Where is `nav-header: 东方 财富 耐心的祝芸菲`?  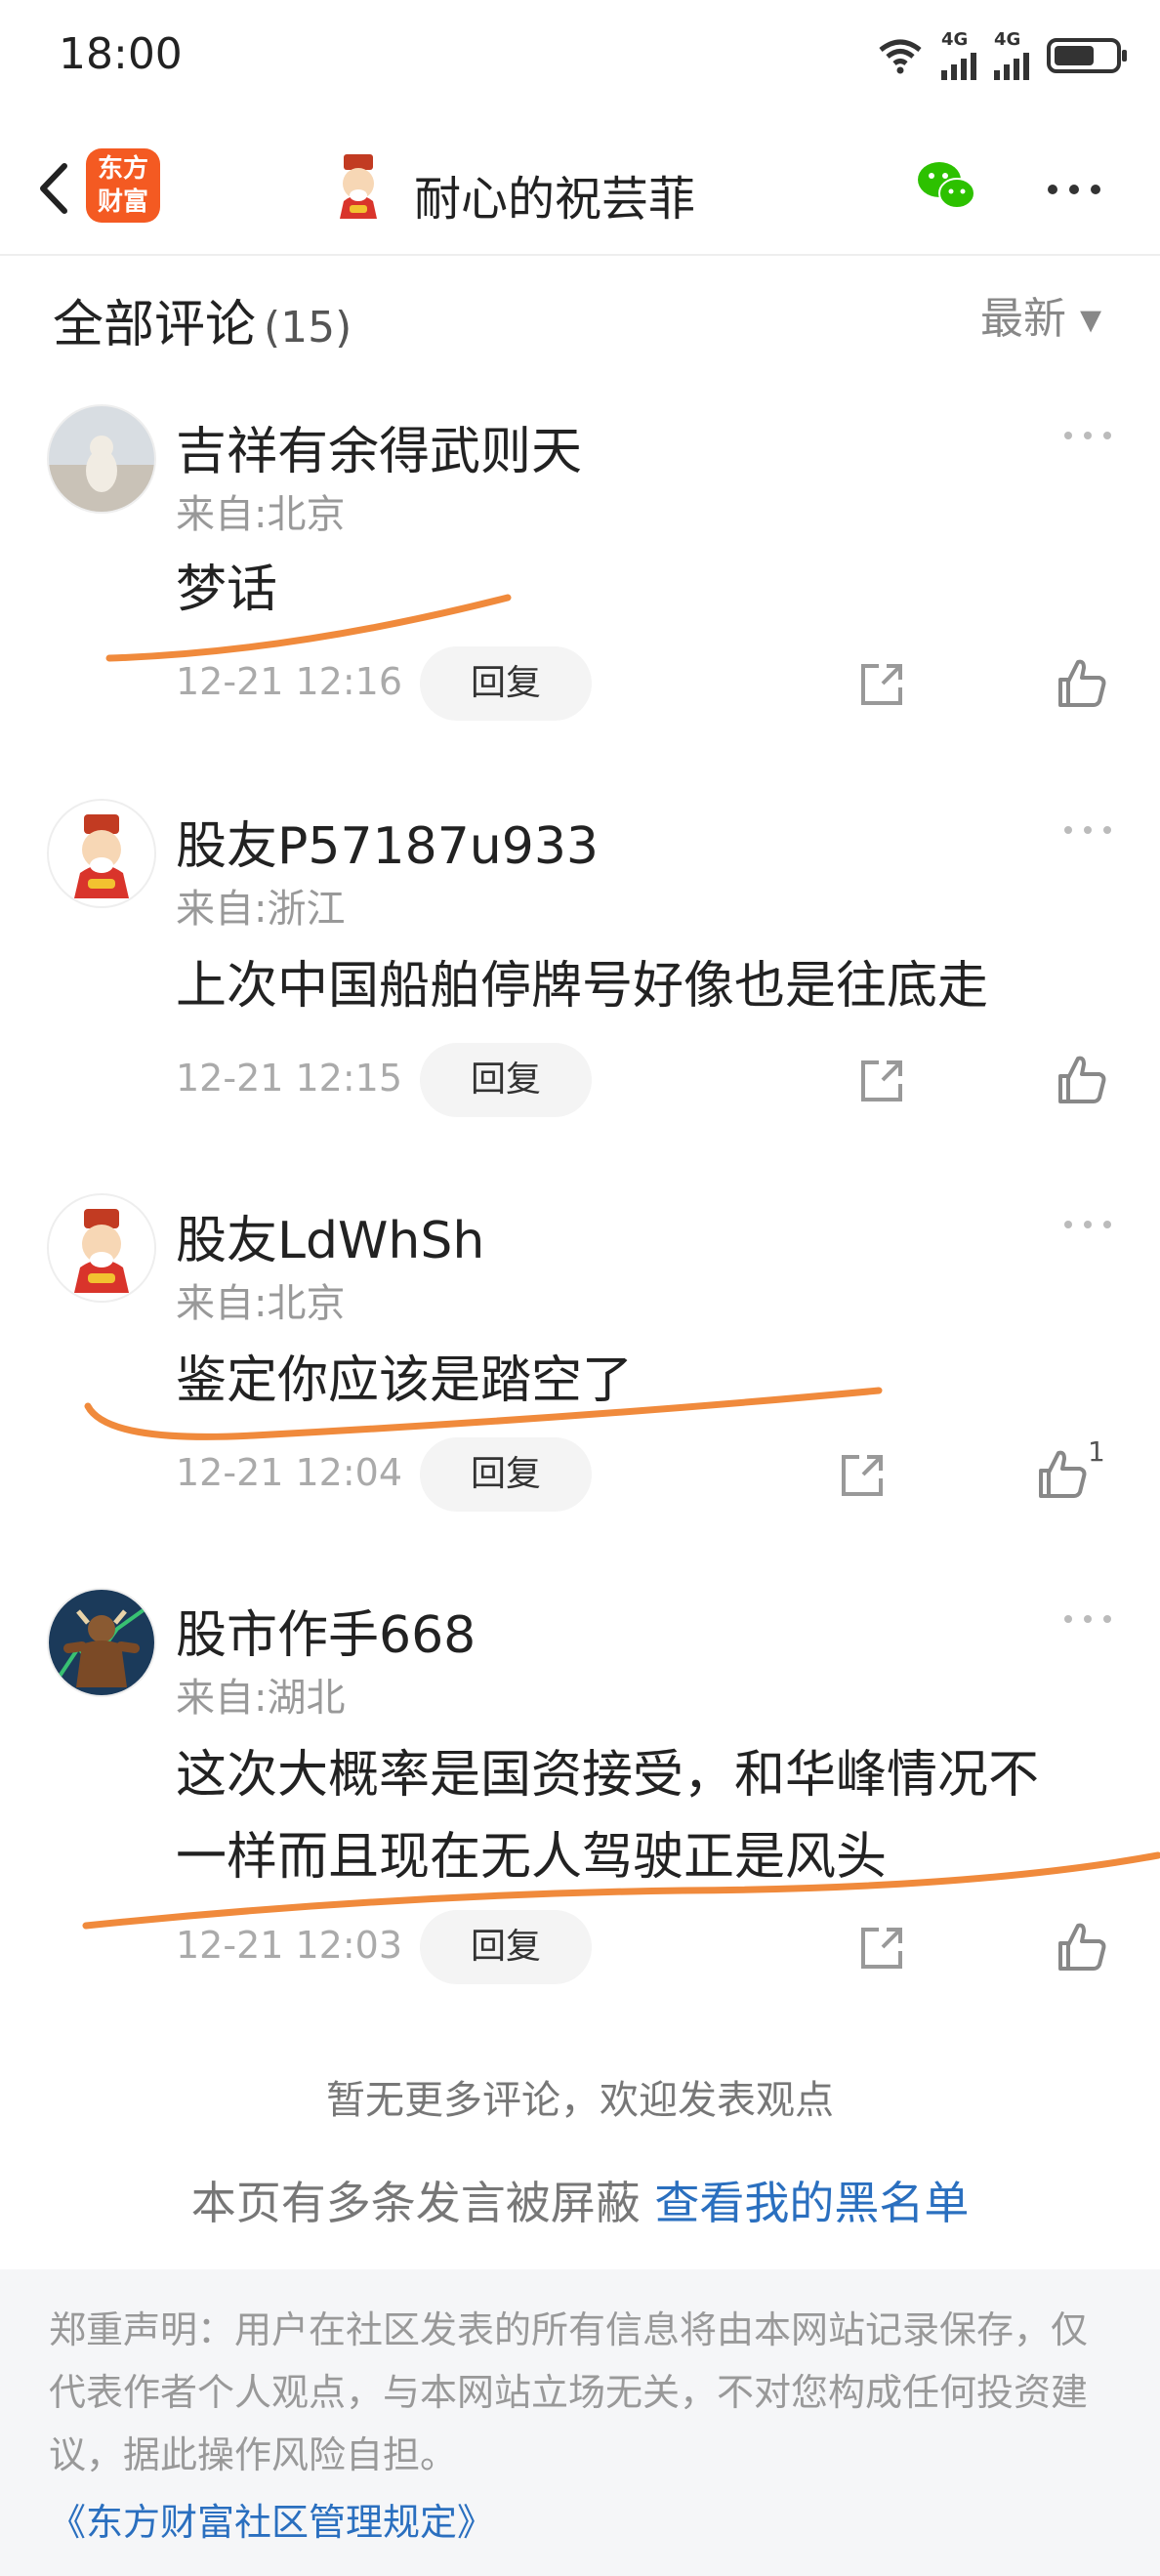
nav-header: 东方 财富 耐心的祝芸菲 is located at coordinates (580, 191).